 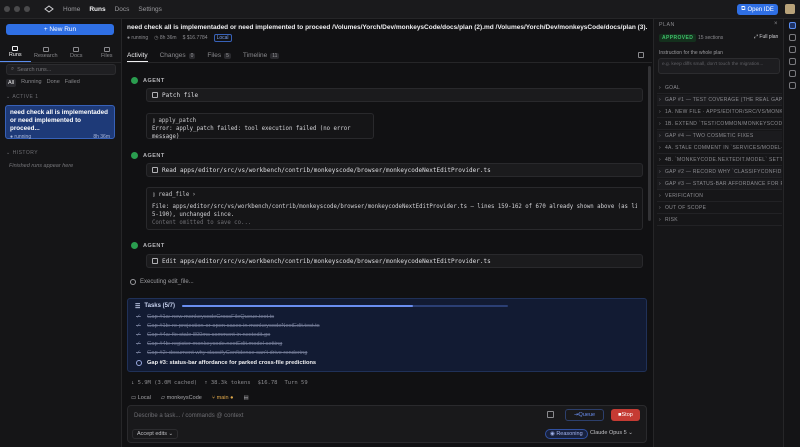 I want to click on stop-button: ■ Stop, so click(x=625, y=415).